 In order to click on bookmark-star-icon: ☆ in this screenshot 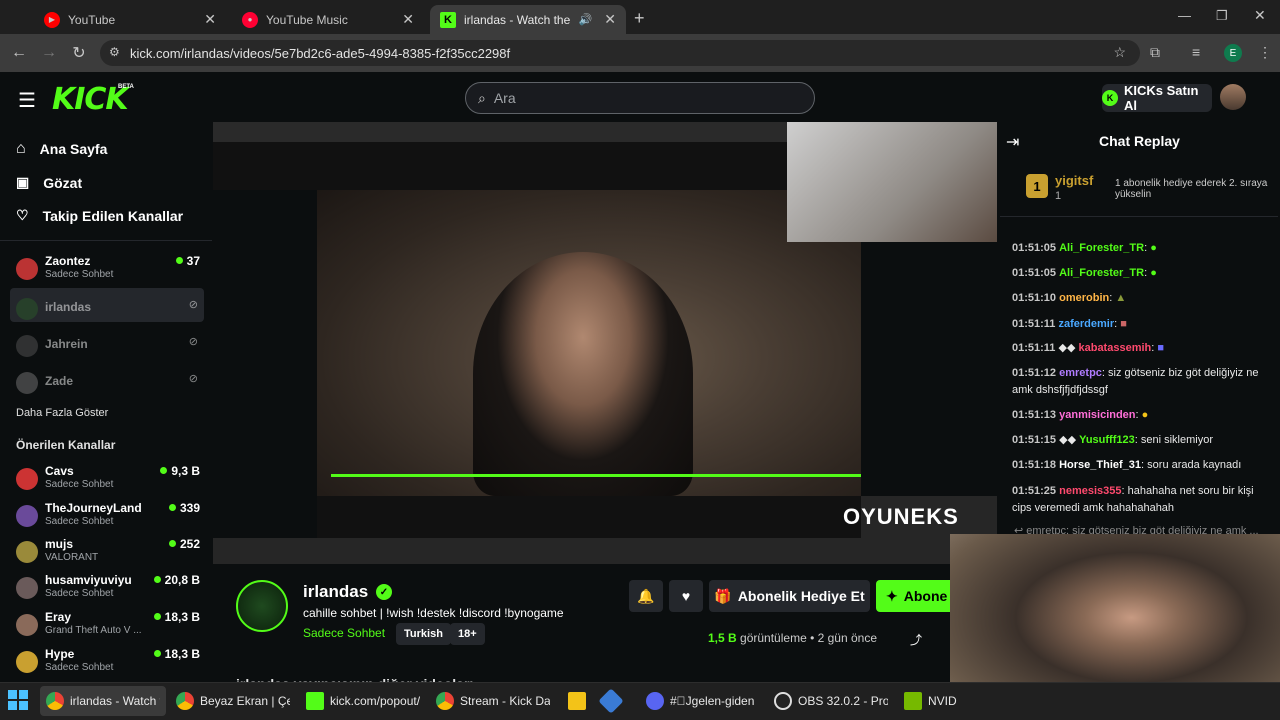, I will do `click(1119, 52)`.